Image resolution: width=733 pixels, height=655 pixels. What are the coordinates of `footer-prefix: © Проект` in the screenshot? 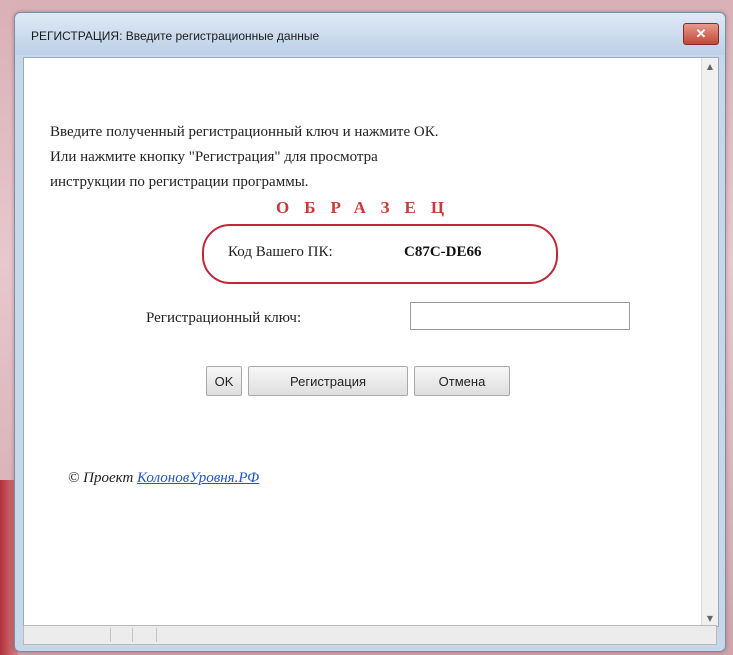 It's located at (101, 478).